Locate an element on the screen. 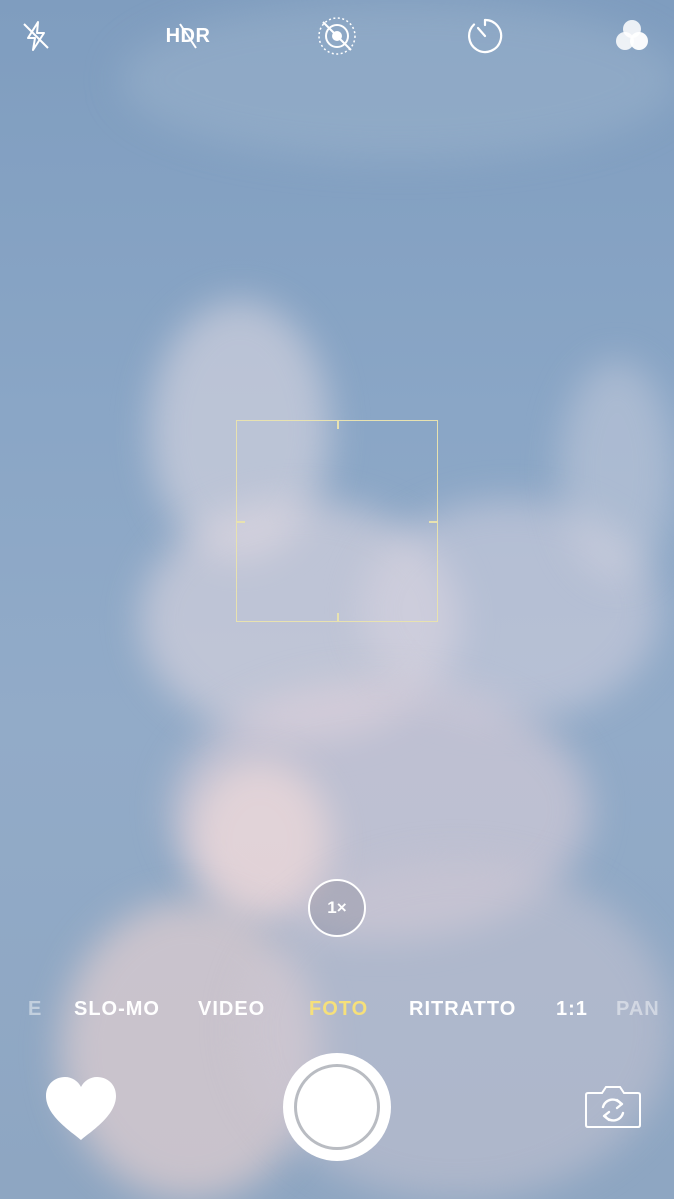 The height and width of the screenshot is (1199, 674). live-photo-off-icon is located at coordinates (337, 36).